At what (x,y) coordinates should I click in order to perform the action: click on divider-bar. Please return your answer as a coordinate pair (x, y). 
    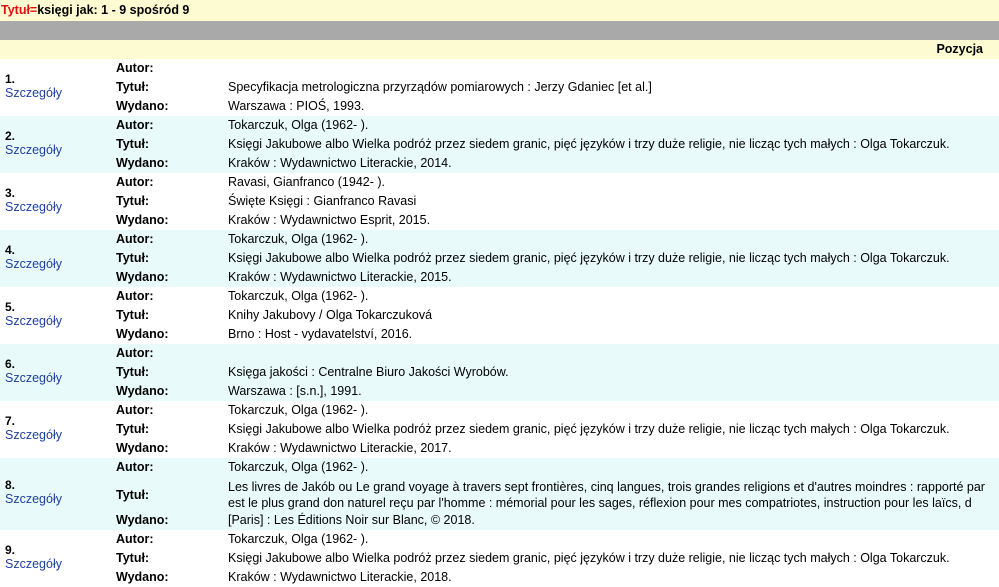
    Looking at the image, I should click on (499, 30).